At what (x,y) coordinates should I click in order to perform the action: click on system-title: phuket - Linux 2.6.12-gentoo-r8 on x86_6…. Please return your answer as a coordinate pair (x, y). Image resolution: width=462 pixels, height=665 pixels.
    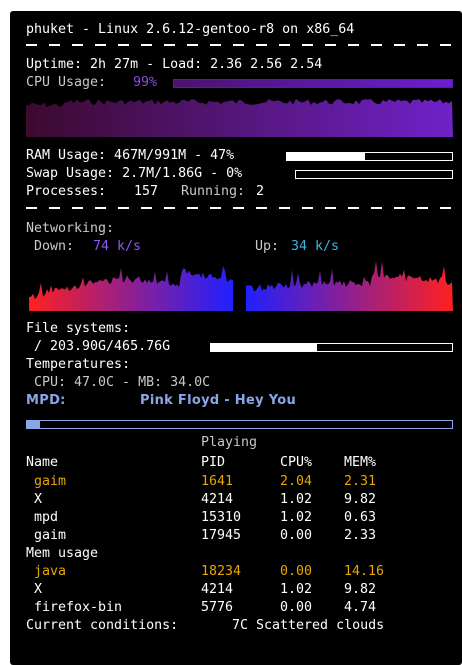
    Looking at the image, I should click on (190, 29).